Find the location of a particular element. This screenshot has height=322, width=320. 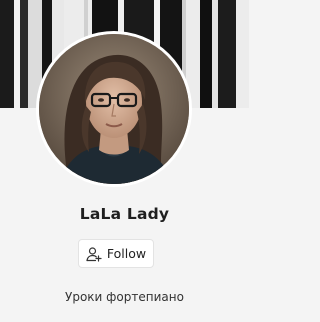

follow-button-label: Follow is located at coordinates (126, 253).